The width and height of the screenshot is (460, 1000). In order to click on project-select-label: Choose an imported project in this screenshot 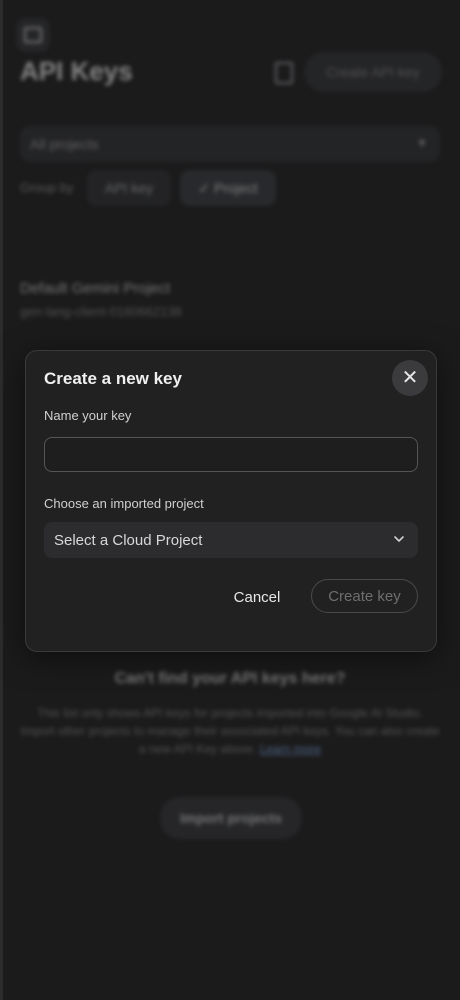, I will do `click(124, 503)`.